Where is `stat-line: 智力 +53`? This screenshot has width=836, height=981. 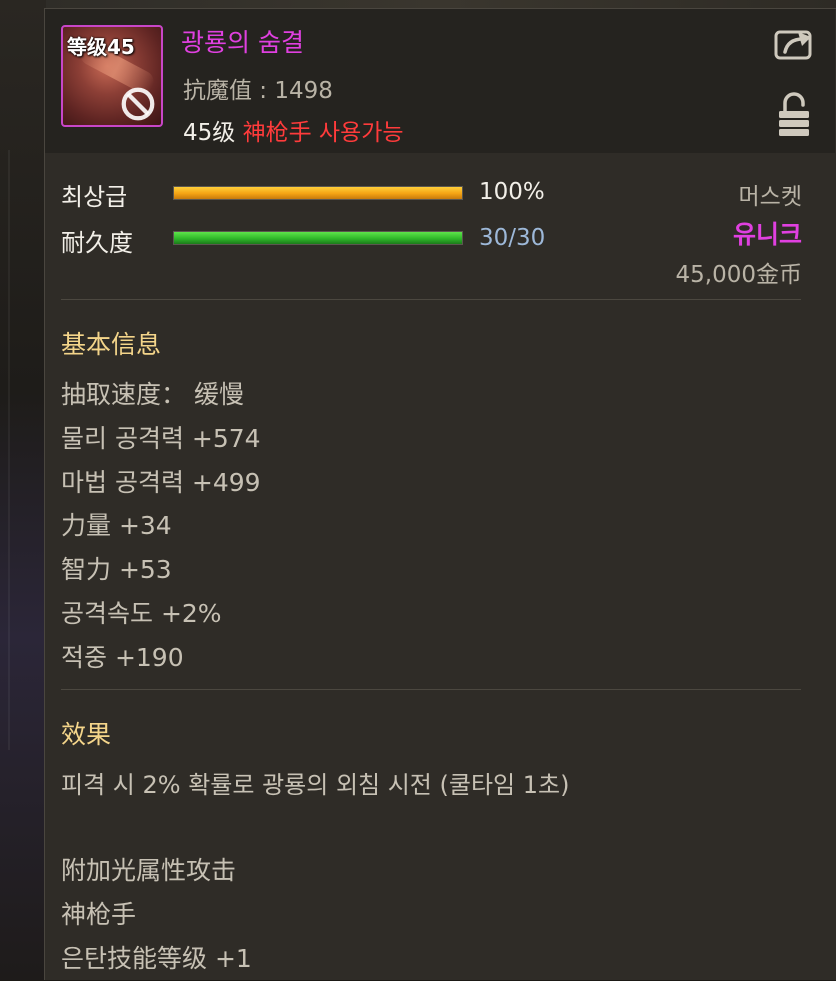 stat-line: 智力 +53 is located at coordinates (116, 570).